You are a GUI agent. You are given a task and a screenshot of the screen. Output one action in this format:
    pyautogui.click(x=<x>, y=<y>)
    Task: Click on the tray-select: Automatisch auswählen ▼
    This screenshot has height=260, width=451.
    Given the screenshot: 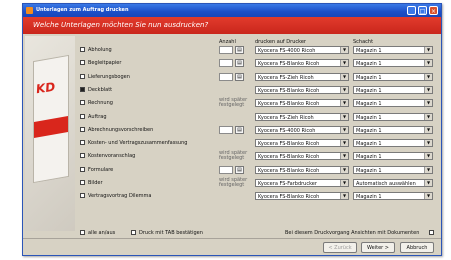 What is the action you would take?
    pyautogui.click(x=393, y=183)
    